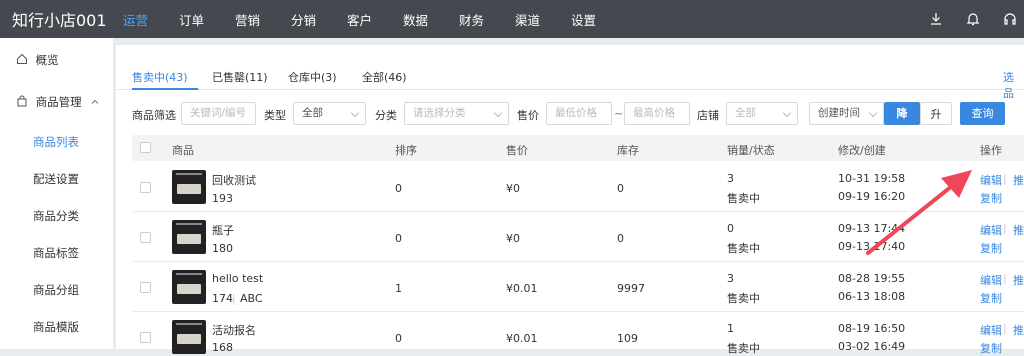 This screenshot has width=1024, height=356. Describe the element at coordinates (528, 115) in the screenshot. I see `price-label: 售价` at that location.